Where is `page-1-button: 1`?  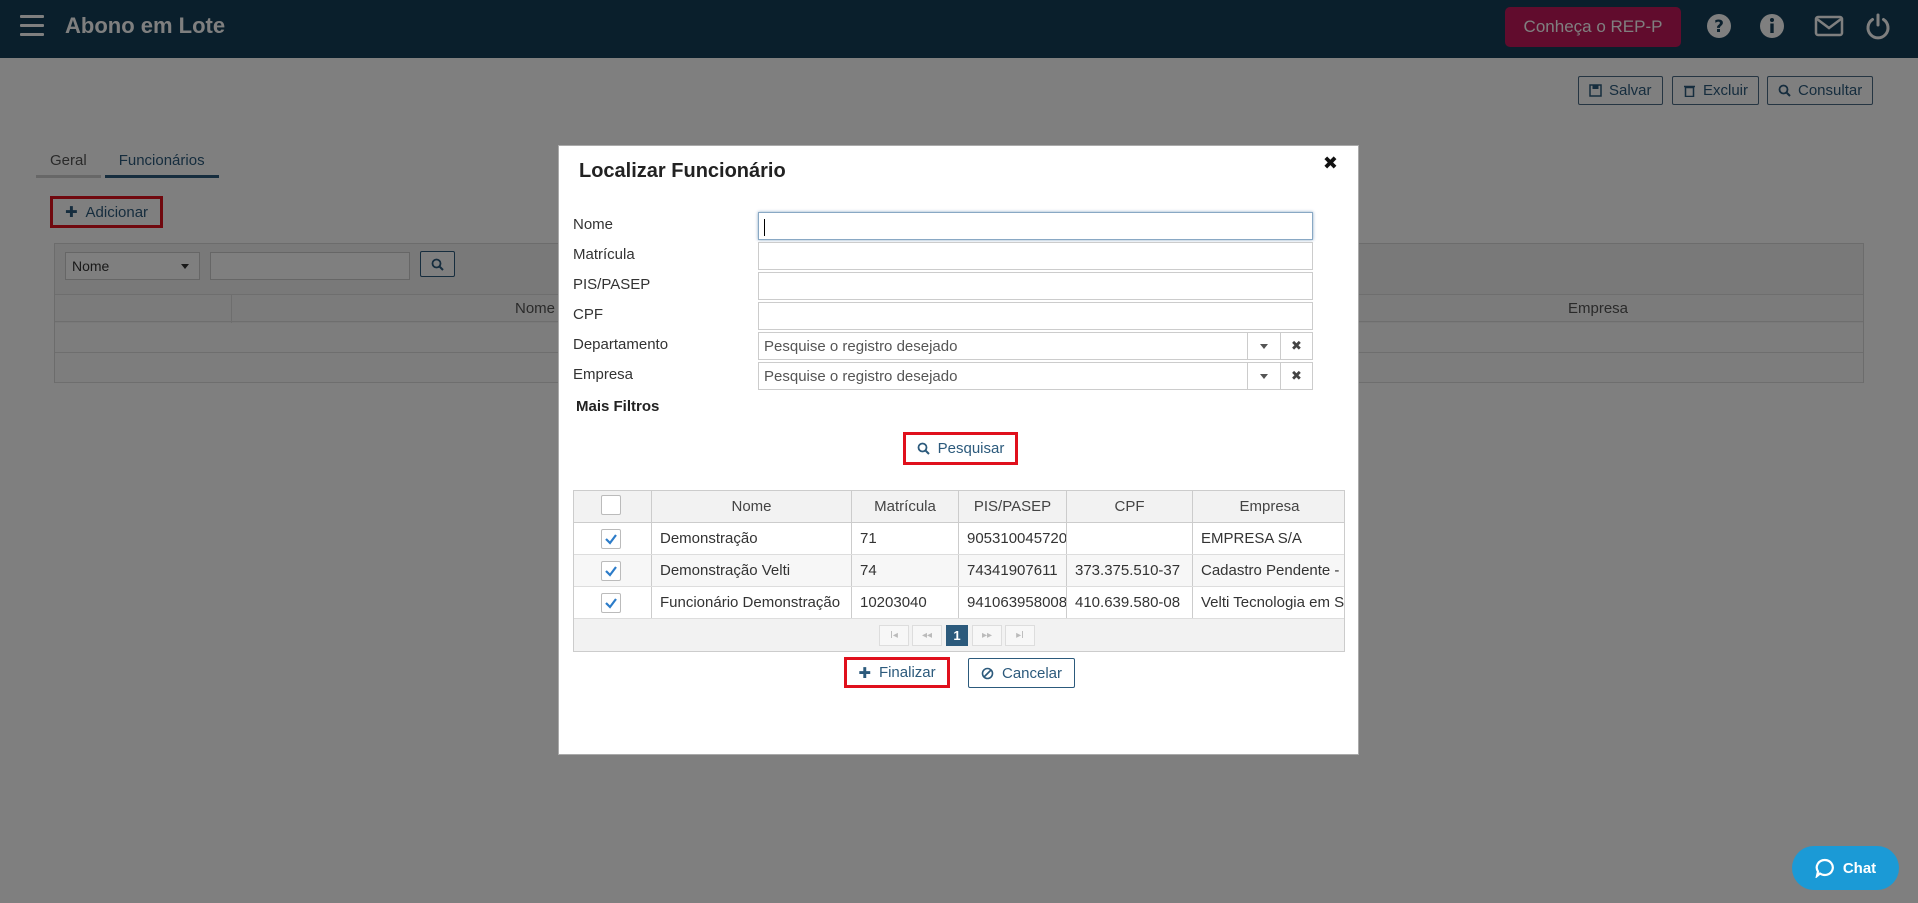 page-1-button: 1 is located at coordinates (957, 635).